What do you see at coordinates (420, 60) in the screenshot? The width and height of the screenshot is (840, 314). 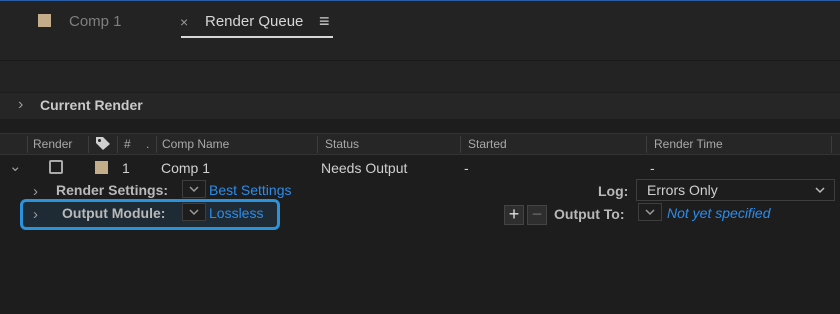 I see `divider` at bounding box center [420, 60].